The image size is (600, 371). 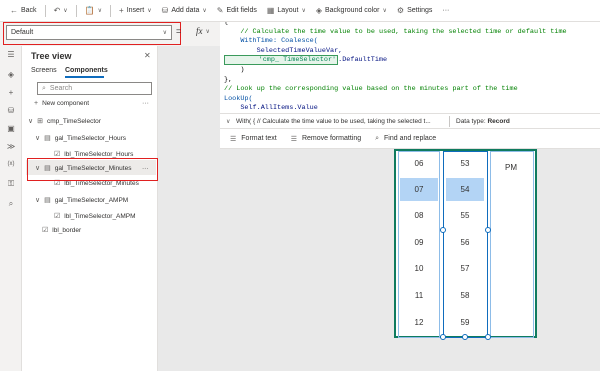 What do you see at coordinates (465, 322) in the screenshot?
I see `minute-item: 59` at bounding box center [465, 322].